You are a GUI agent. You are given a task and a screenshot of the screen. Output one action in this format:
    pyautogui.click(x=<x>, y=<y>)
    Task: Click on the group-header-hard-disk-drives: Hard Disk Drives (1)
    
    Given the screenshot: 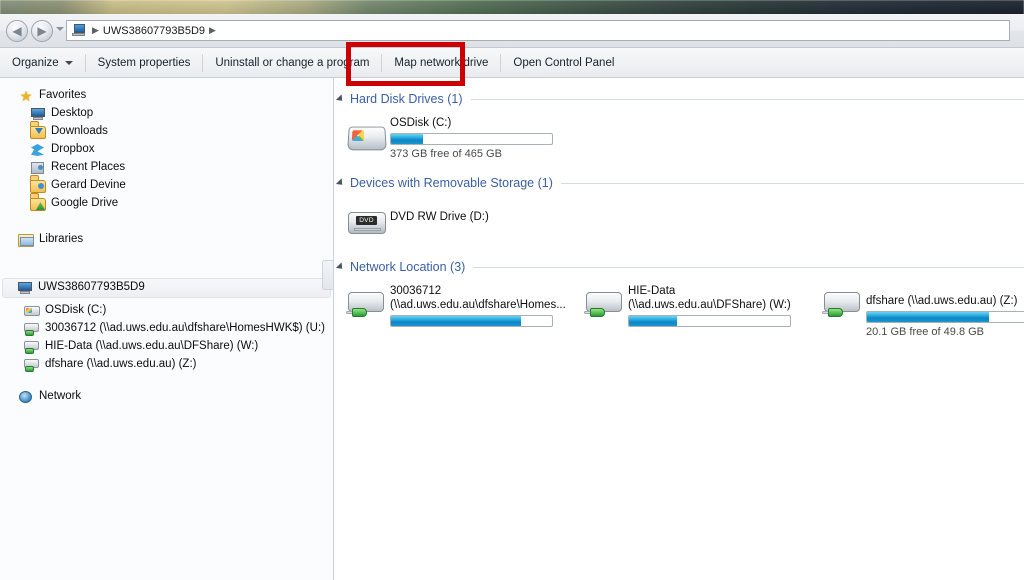 What is the action you would take?
    pyautogui.click(x=679, y=99)
    